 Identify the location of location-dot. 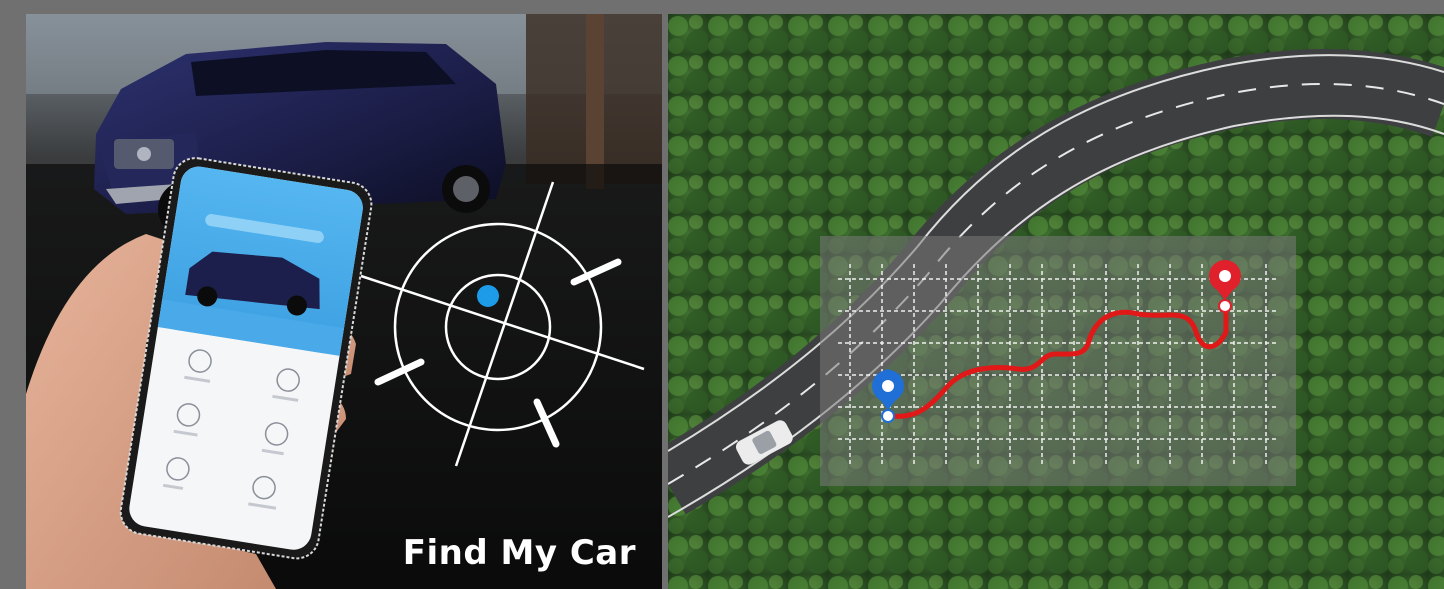
(488, 296).